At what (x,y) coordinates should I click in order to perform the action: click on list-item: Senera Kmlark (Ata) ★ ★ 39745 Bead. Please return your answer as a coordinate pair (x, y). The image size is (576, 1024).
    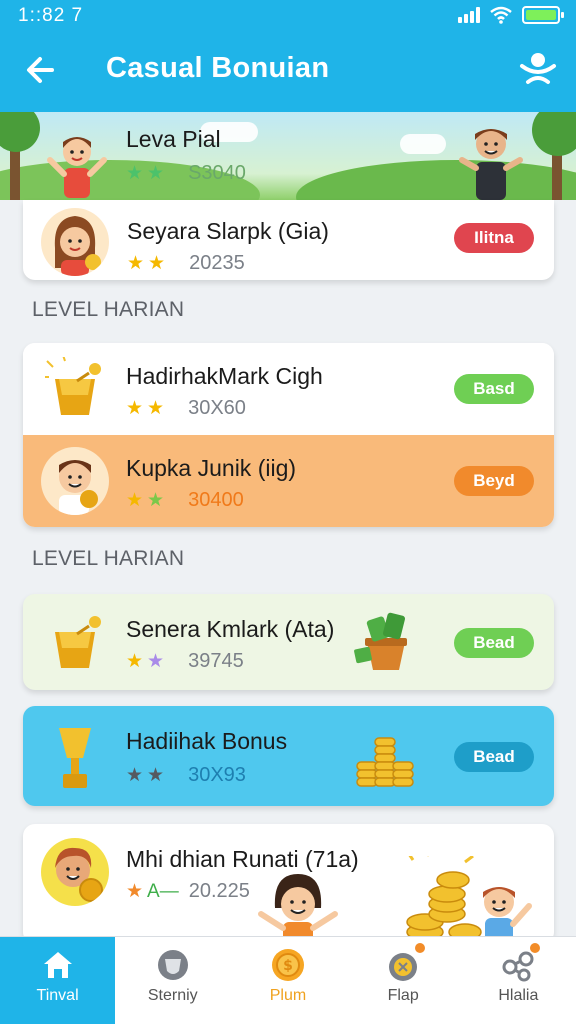
    Looking at the image, I should click on (288, 642).